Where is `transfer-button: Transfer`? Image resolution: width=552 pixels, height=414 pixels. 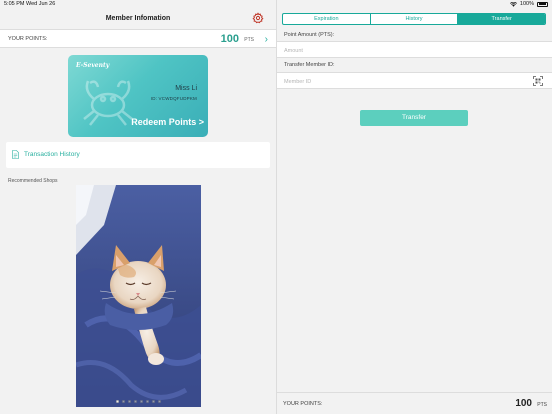
transfer-button: Transfer is located at coordinates (414, 118).